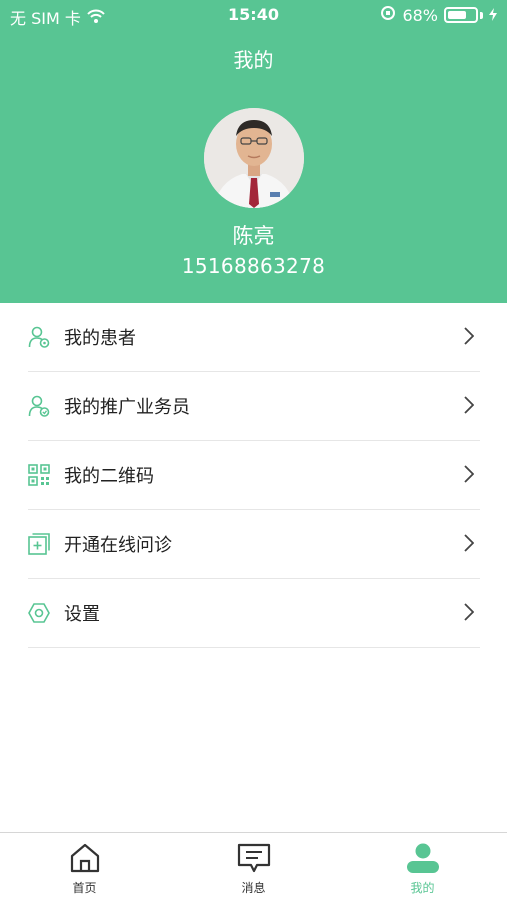 This screenshot has width=507, height=900. What do you see at coordinates (254, 337) in the screenshot?
I see `menu-item-my-patients: 我的患者` at bounding box center [254, 337].